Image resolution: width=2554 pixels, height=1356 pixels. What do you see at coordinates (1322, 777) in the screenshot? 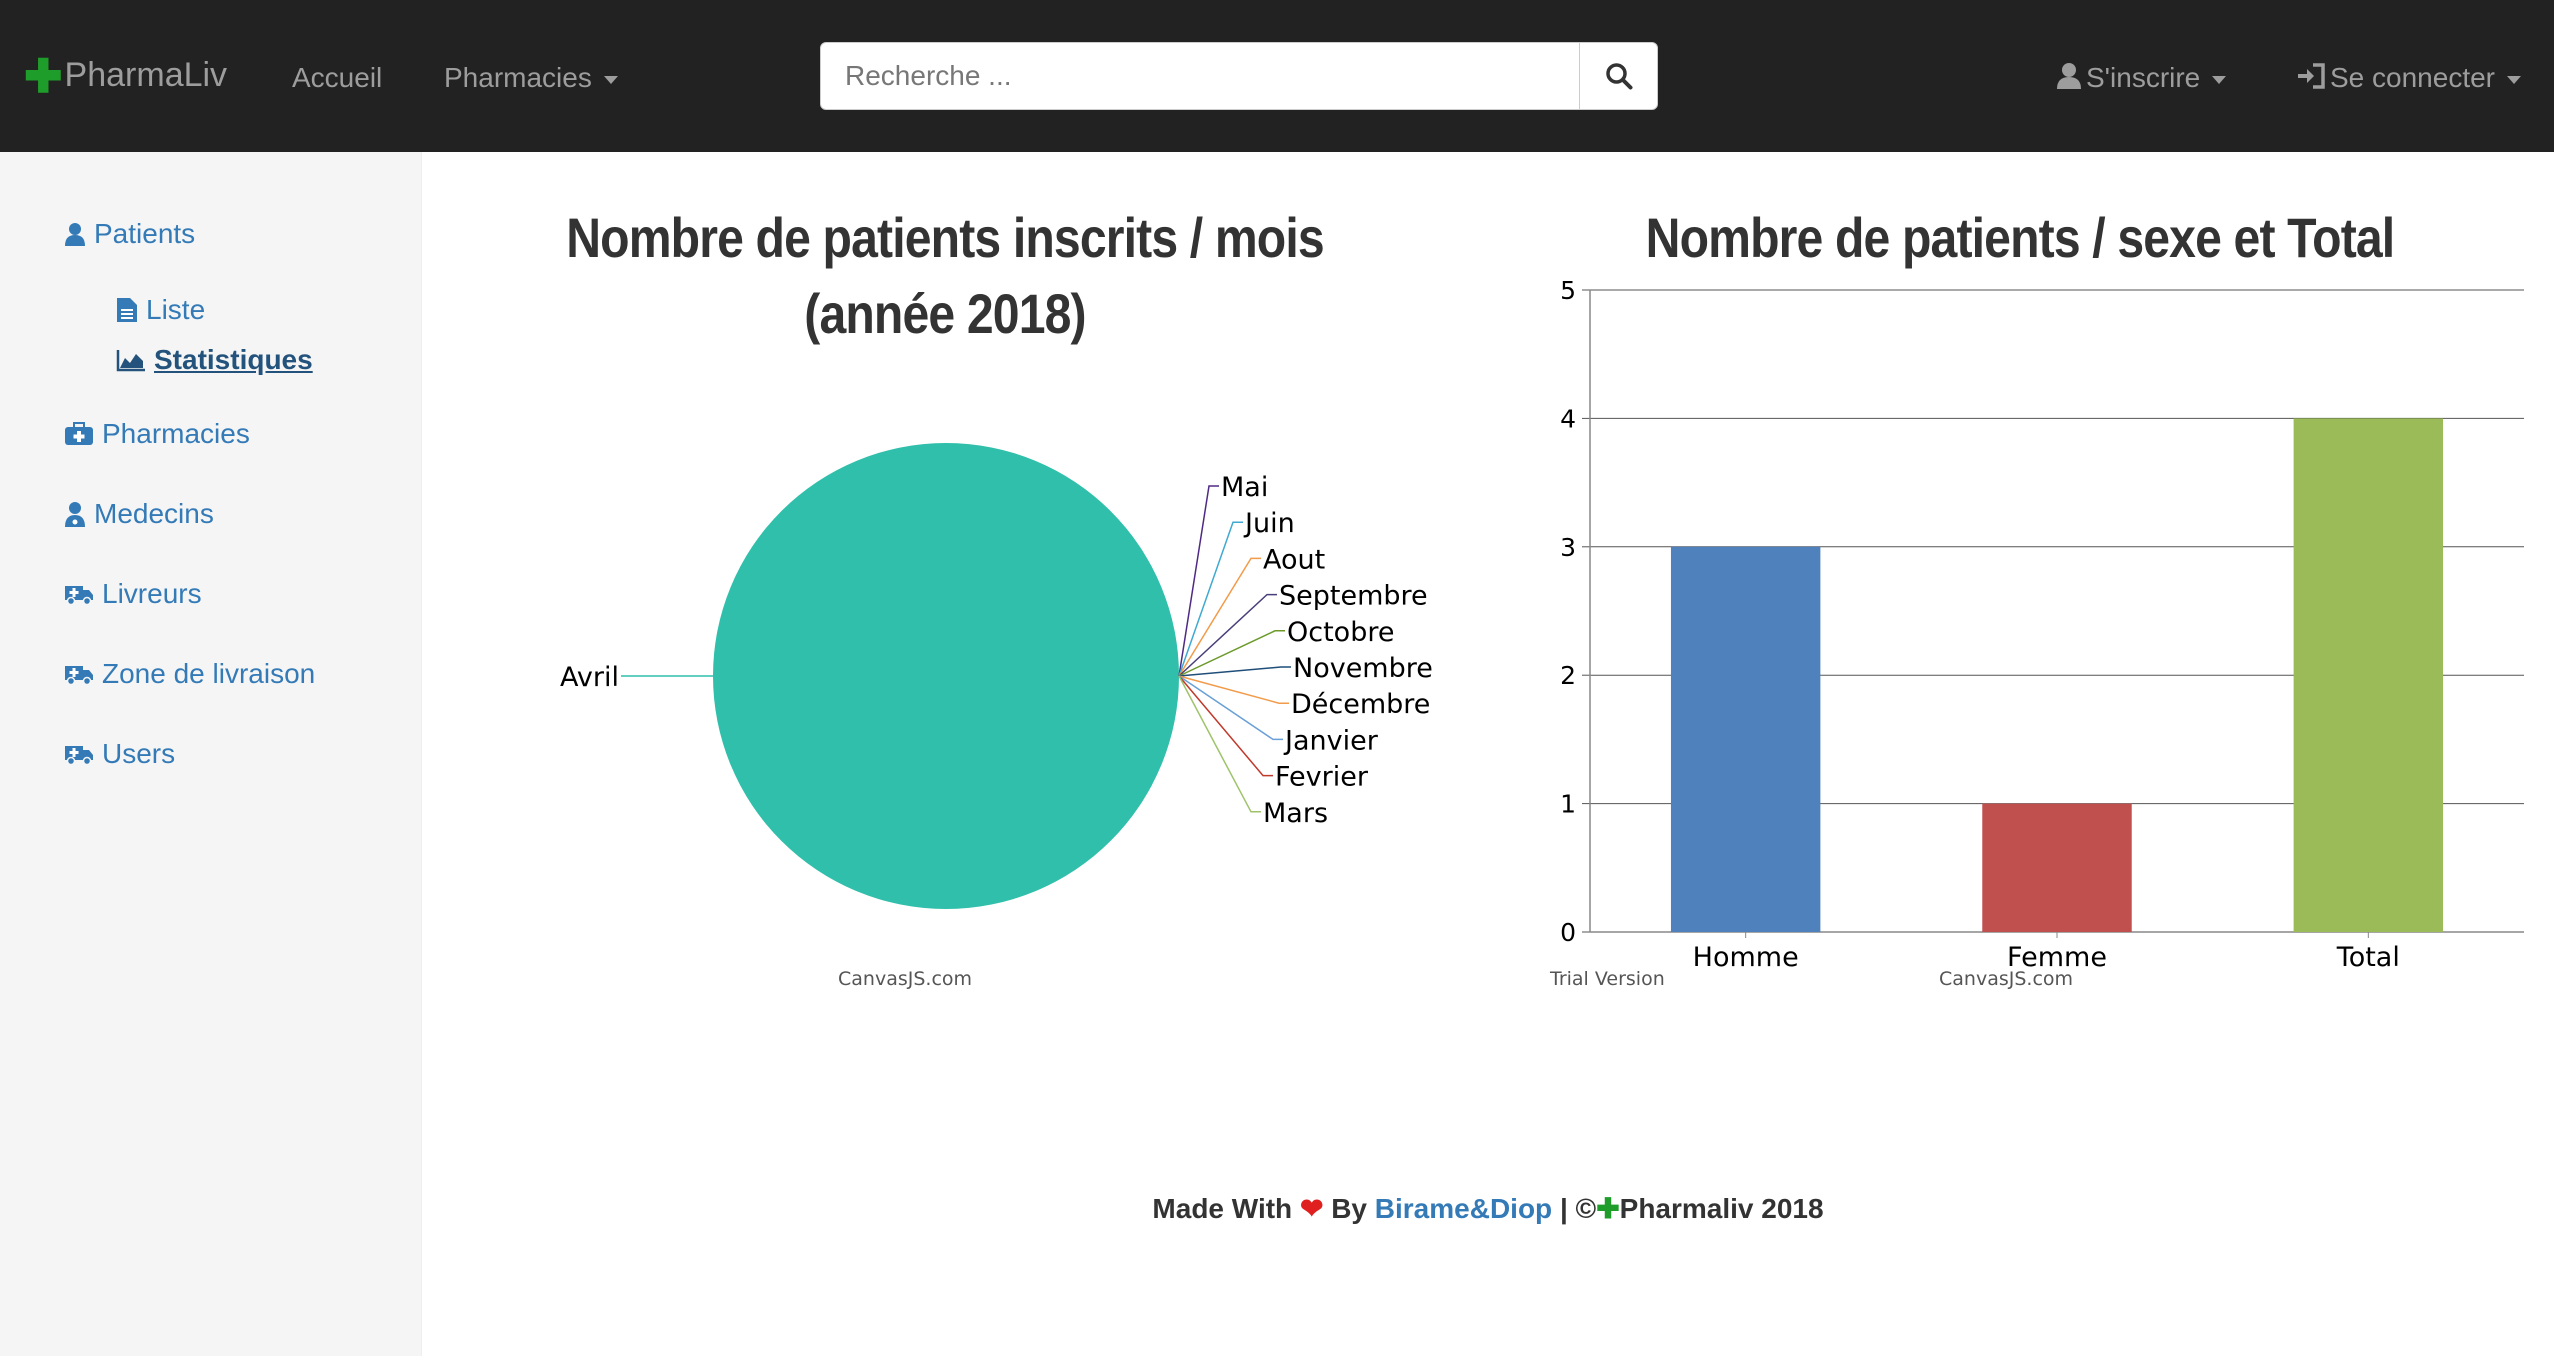
I see `pie-label: Fevrier` at bounding box center [1322, 777].